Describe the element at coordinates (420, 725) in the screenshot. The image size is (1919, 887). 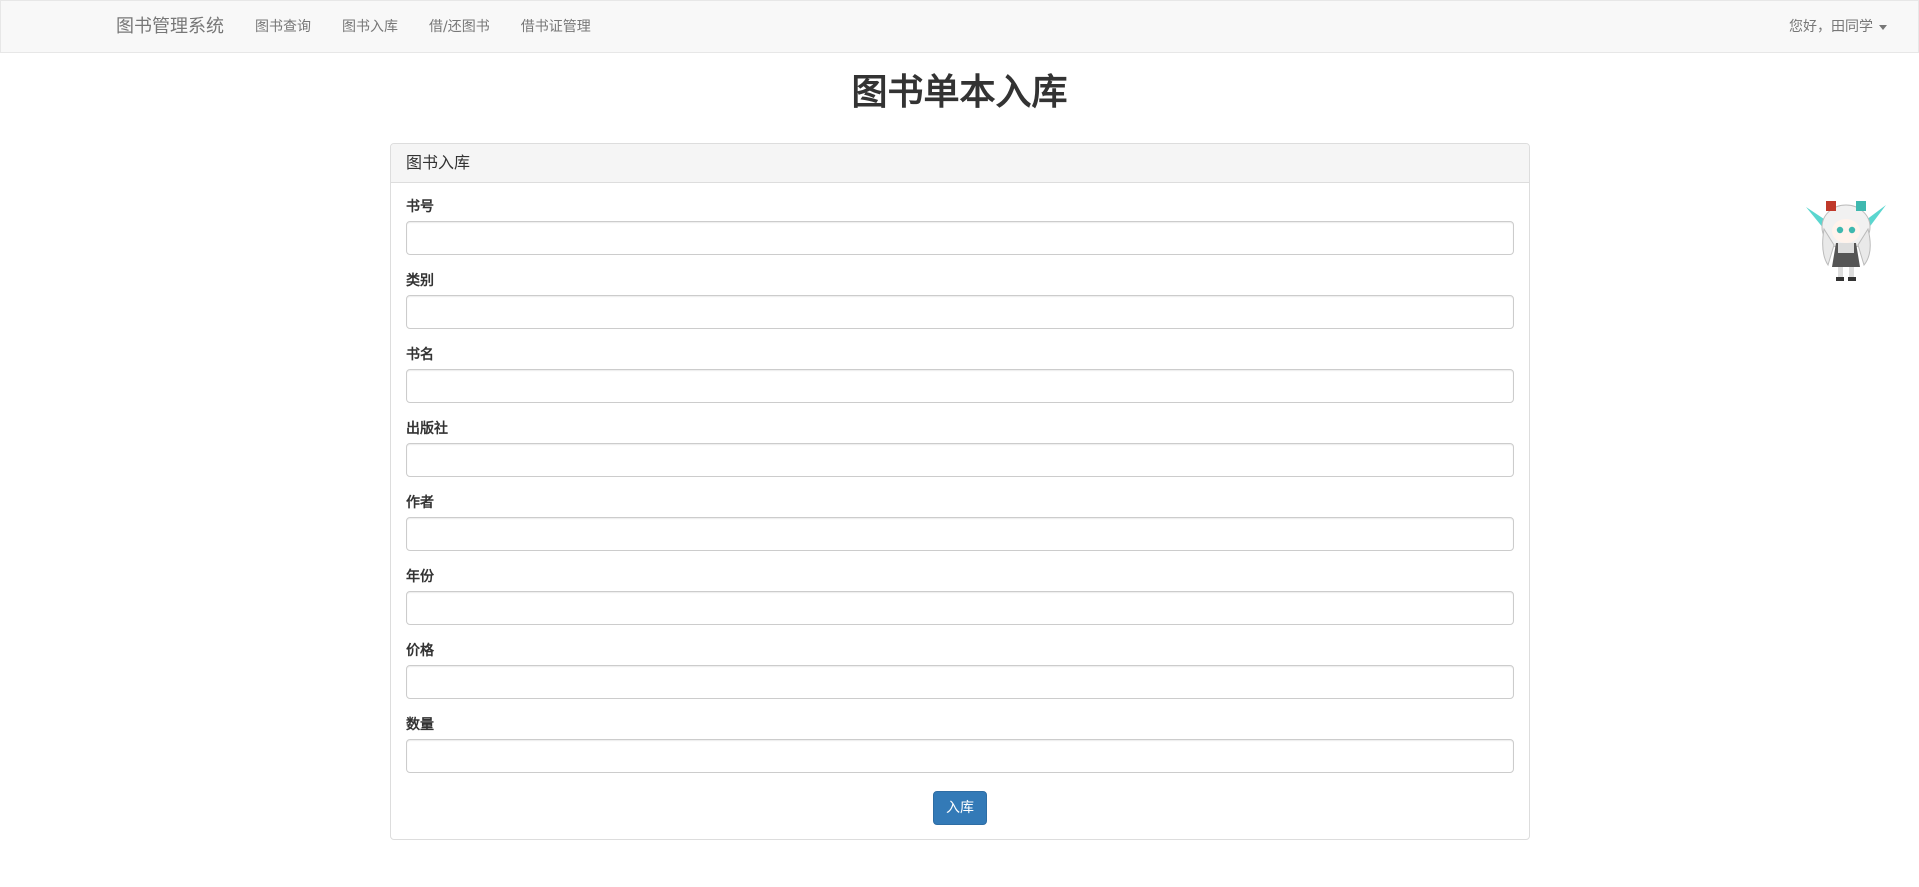
I see `quantity-label: 数量` at that location.